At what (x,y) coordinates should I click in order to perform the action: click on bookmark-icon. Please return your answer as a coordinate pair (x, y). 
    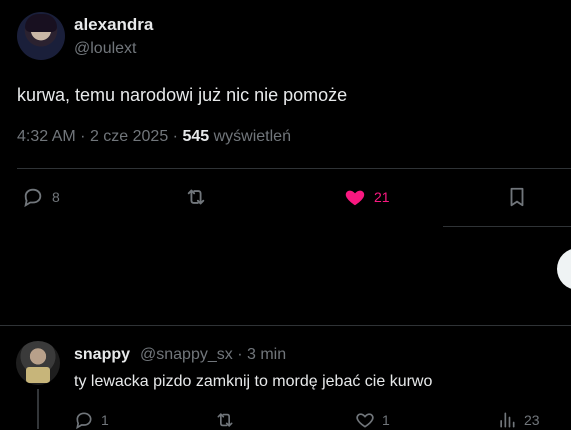
    Looking at the image, I should click on (517, 197).